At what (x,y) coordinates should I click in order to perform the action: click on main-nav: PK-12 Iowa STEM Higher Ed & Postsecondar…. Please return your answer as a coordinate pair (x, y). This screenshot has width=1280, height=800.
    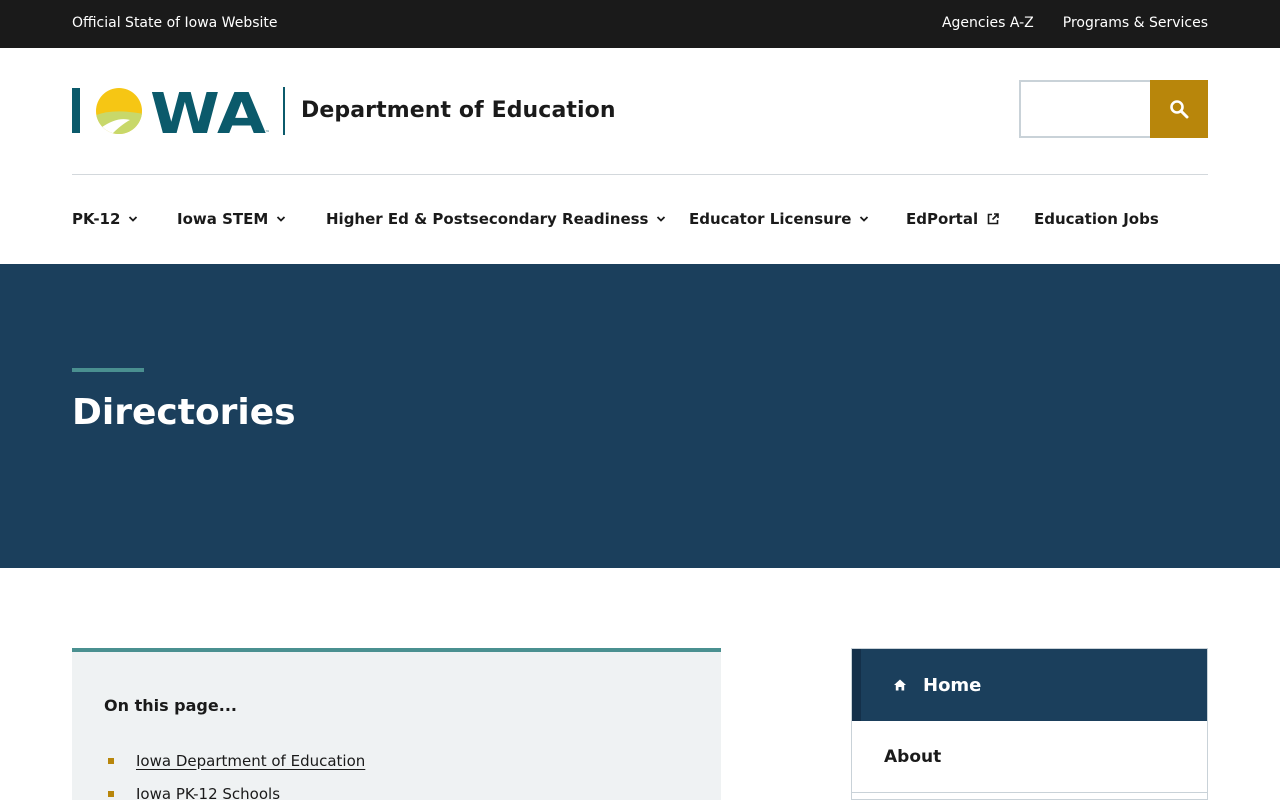
    Looking at the image, I should click on (640, 219).